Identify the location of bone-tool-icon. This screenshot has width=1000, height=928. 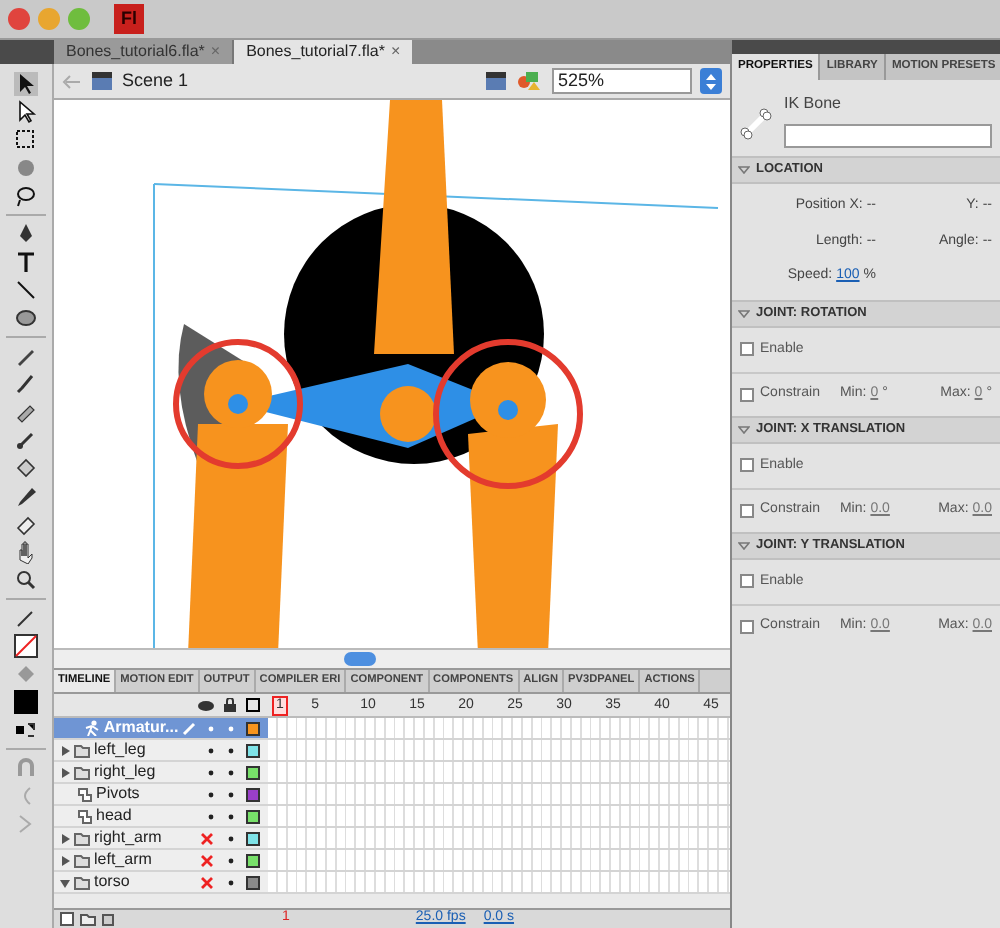
(26, 440).